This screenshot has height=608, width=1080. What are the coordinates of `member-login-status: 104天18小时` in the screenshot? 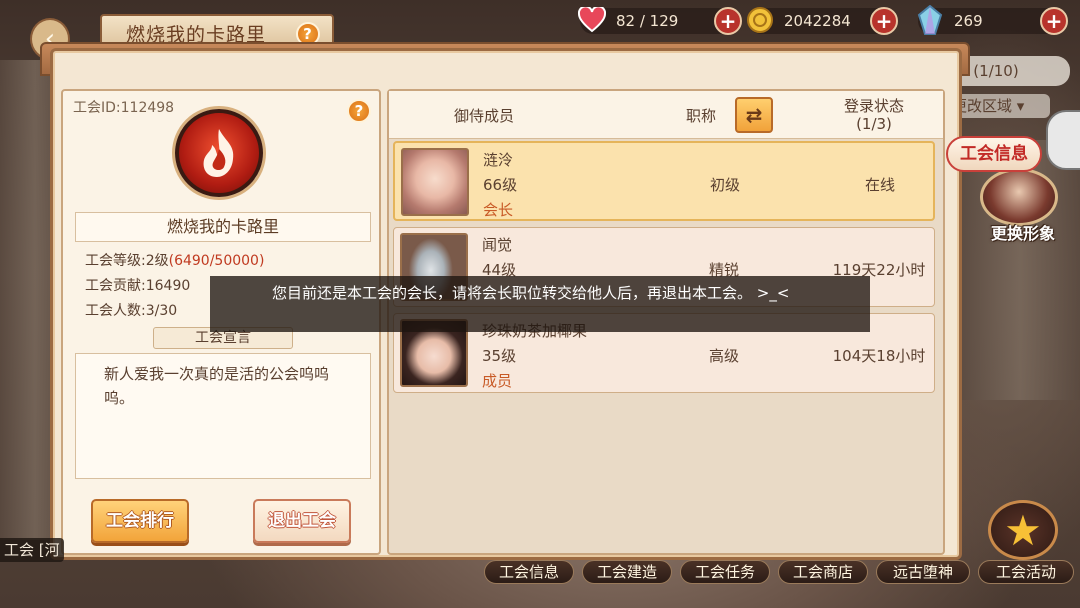 It's located at (879, 356).